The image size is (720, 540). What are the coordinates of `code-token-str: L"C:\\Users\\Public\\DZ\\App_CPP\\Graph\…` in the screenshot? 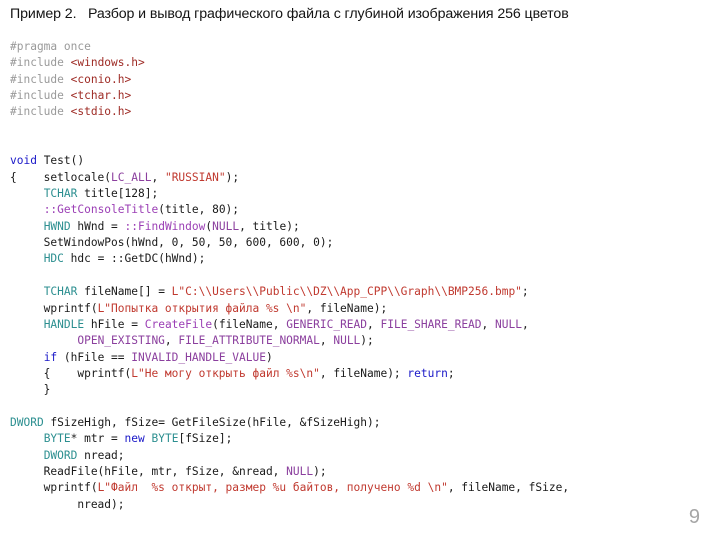 It's located at (346, 292).